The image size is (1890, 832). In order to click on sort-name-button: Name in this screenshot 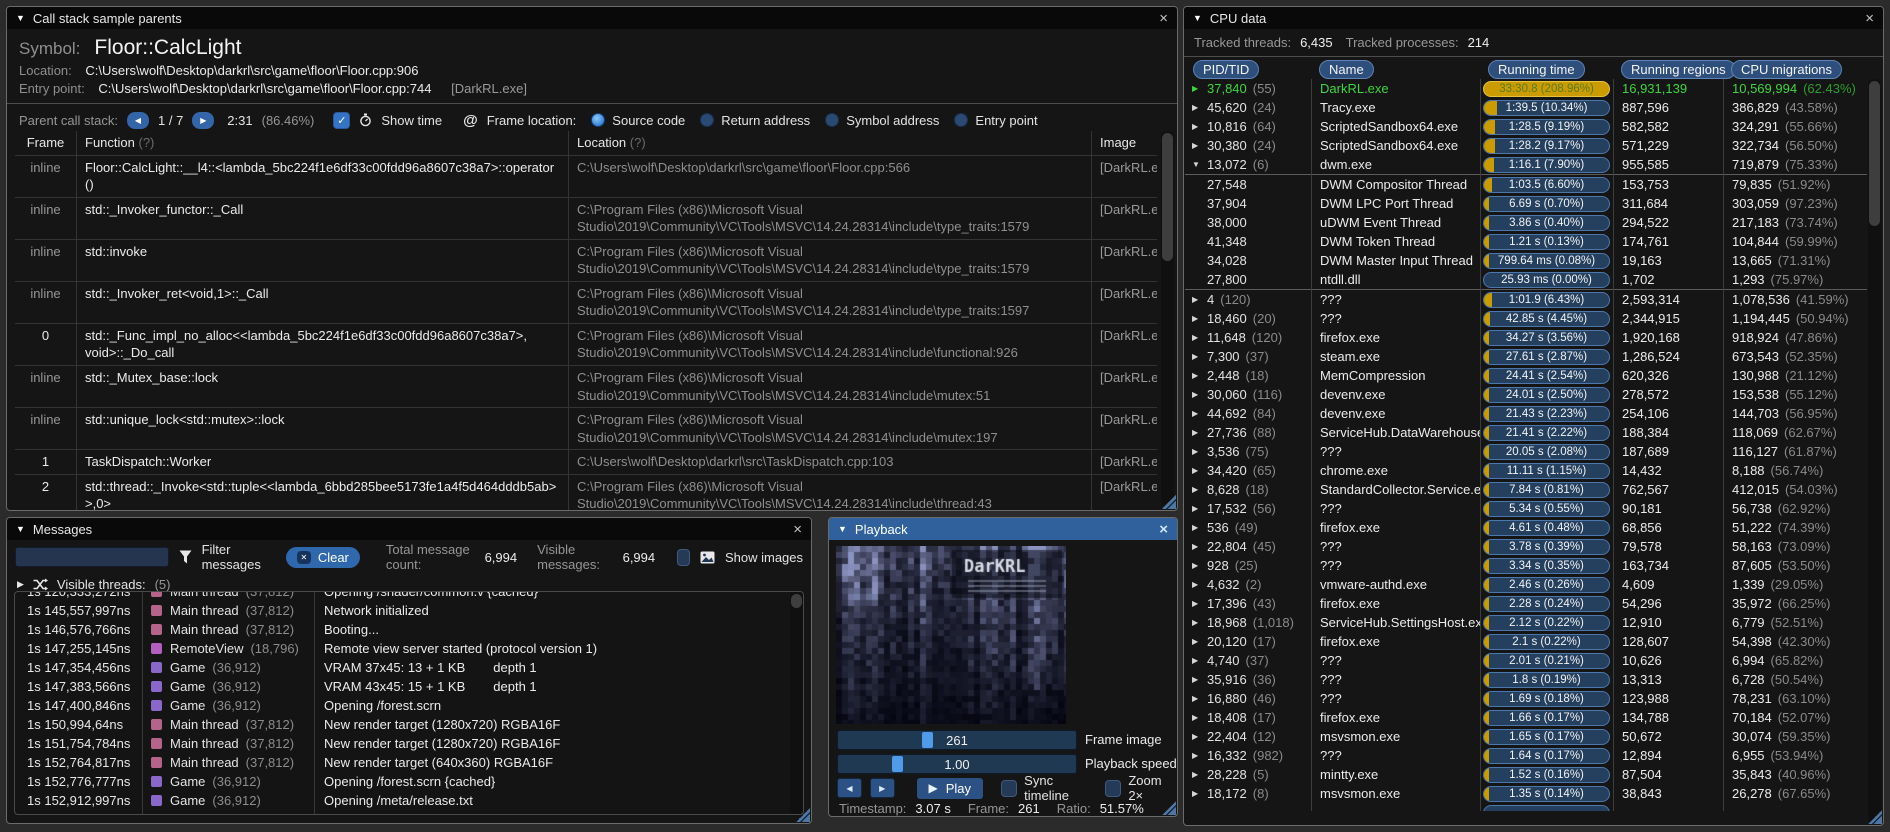, I will do `click(1346, 69)`.